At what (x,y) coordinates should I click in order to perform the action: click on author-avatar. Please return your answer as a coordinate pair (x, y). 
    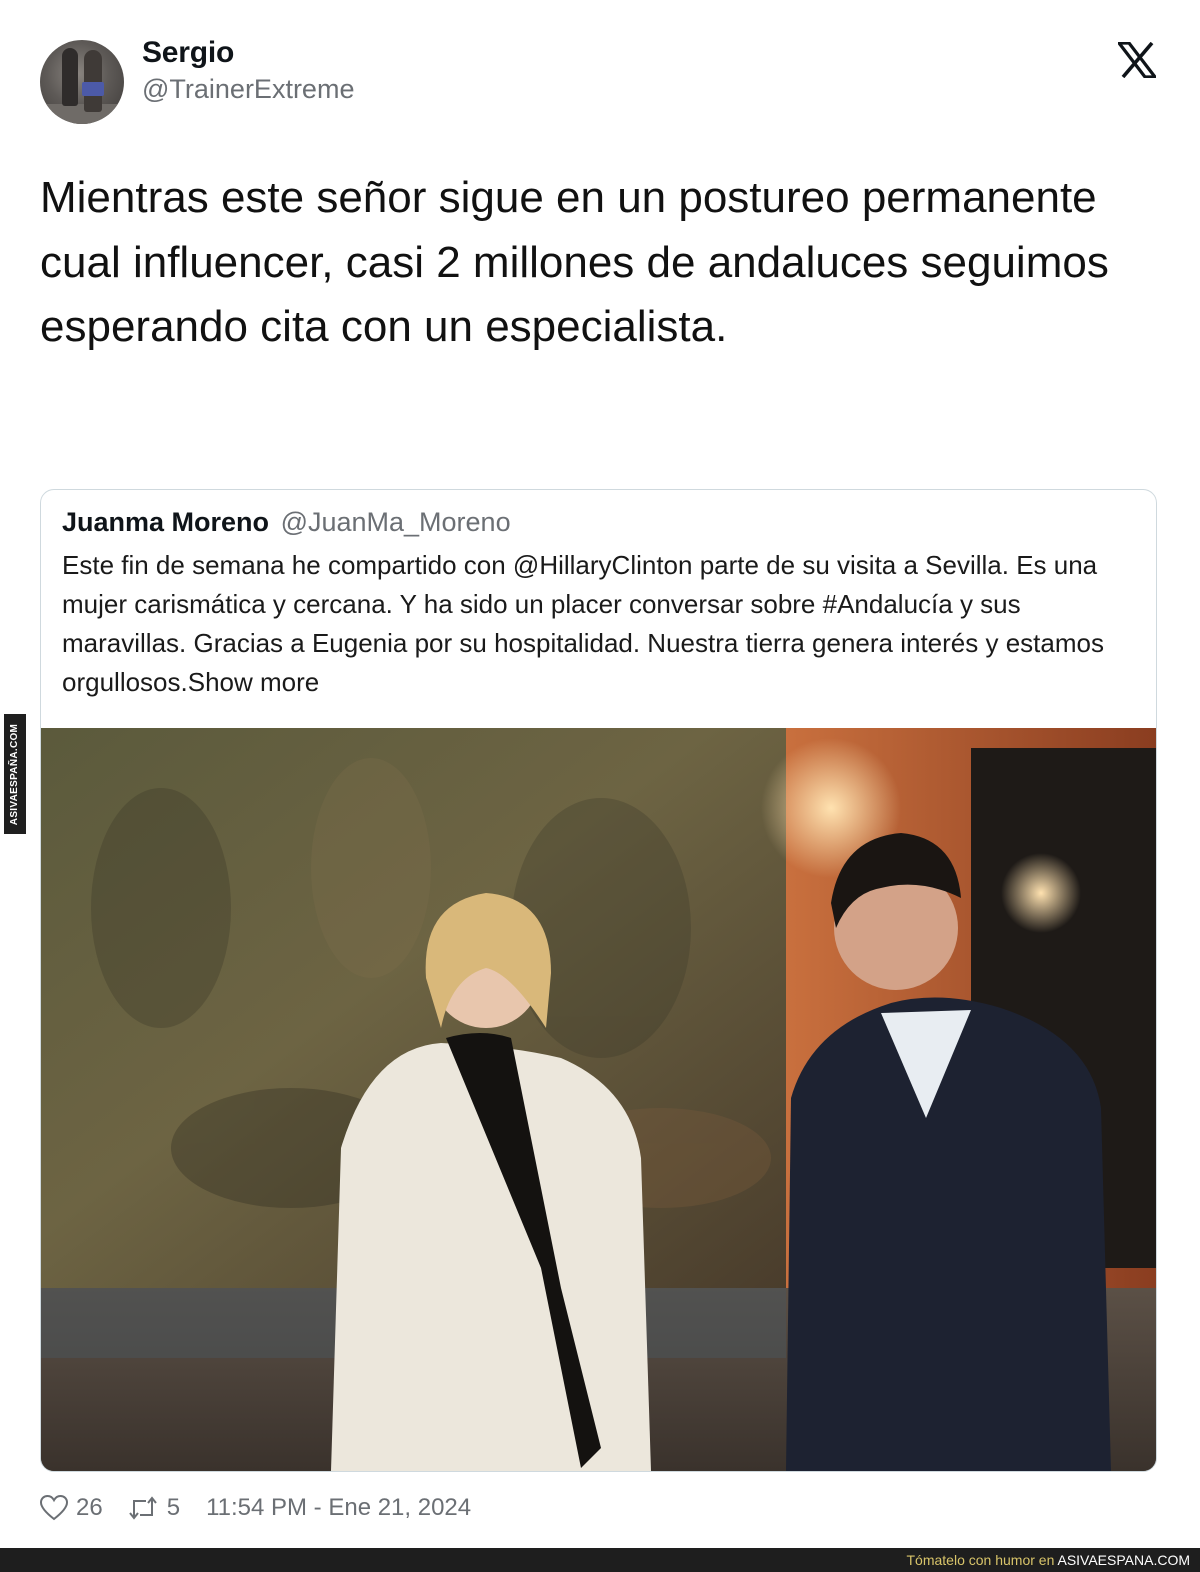
    Looking at the image, I should click on (82, 82).